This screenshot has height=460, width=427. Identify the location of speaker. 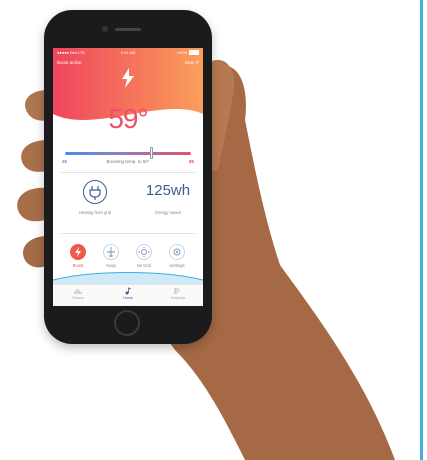
(128, 29).